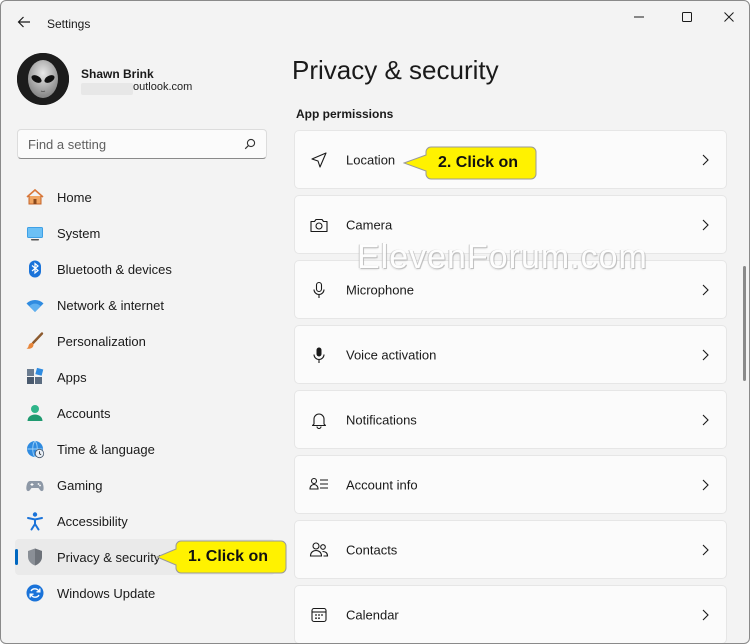  I want to click on email-redaction, so click(107, 89).